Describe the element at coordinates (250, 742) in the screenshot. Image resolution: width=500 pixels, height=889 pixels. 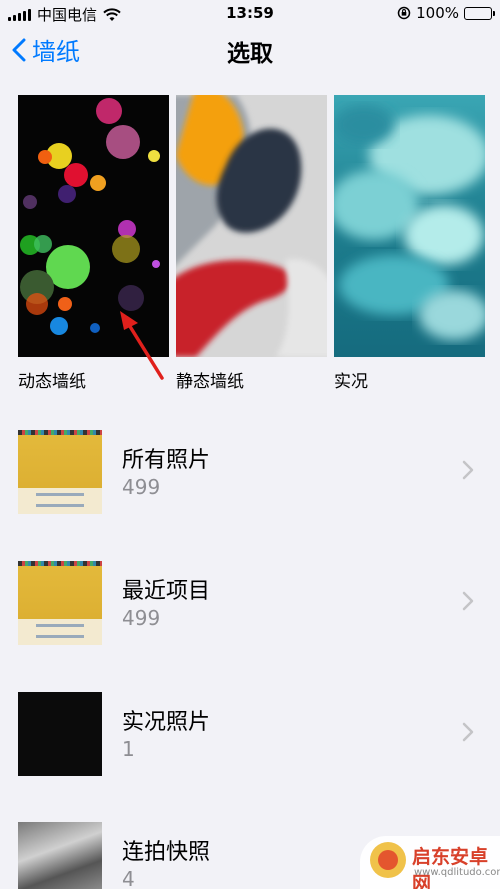
I see `album-row-live-photos: 实况照片 1` at that location.